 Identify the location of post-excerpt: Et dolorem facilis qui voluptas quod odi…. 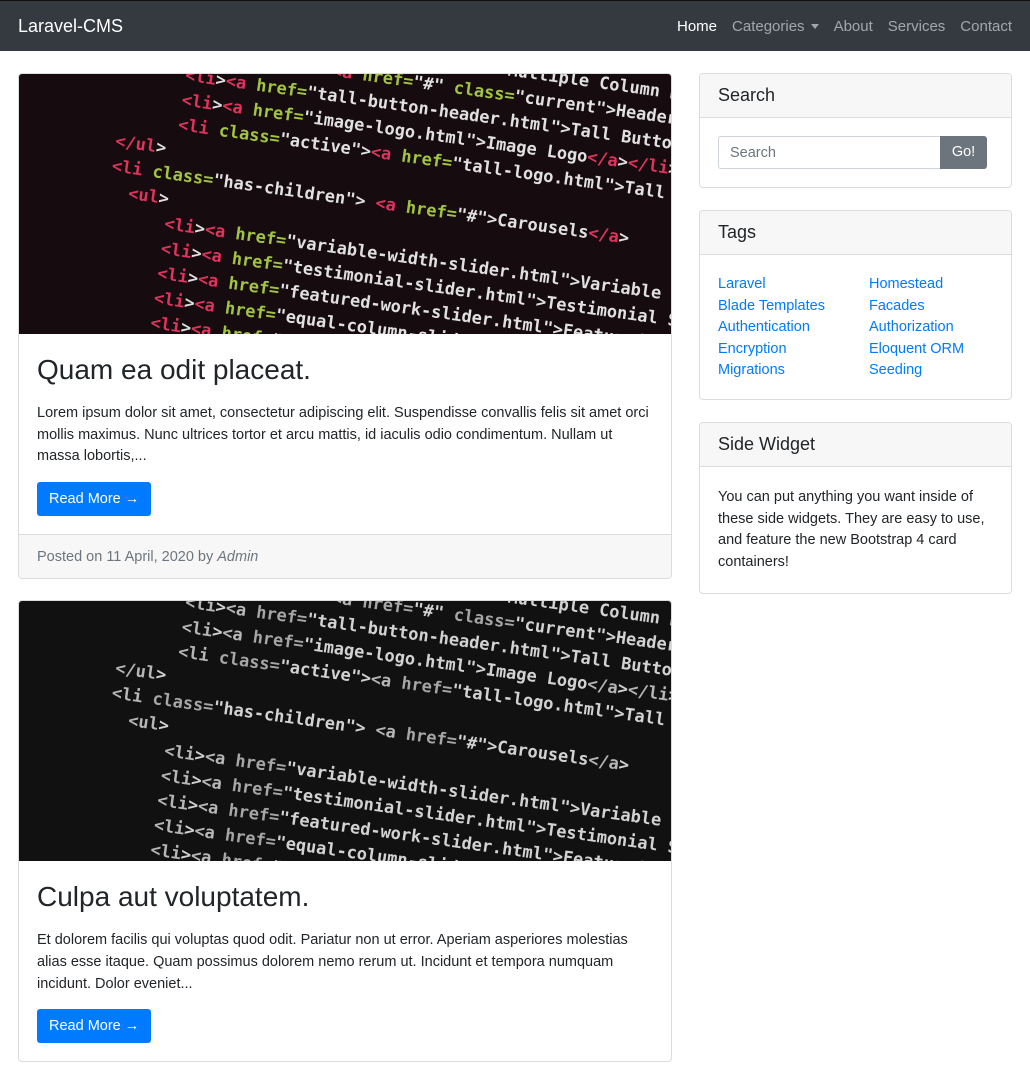
(332, 962).